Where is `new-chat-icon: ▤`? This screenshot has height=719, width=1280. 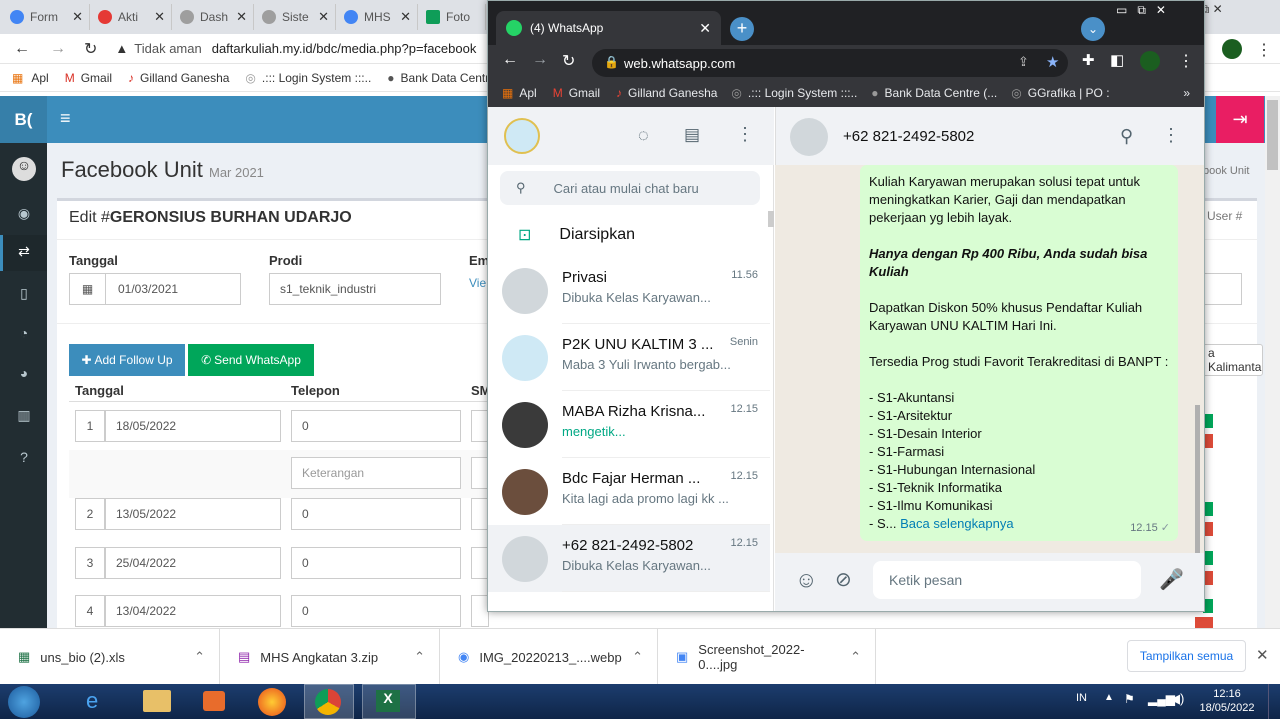
new-chat-icon: ▤ is located at coordinates (692, 135).